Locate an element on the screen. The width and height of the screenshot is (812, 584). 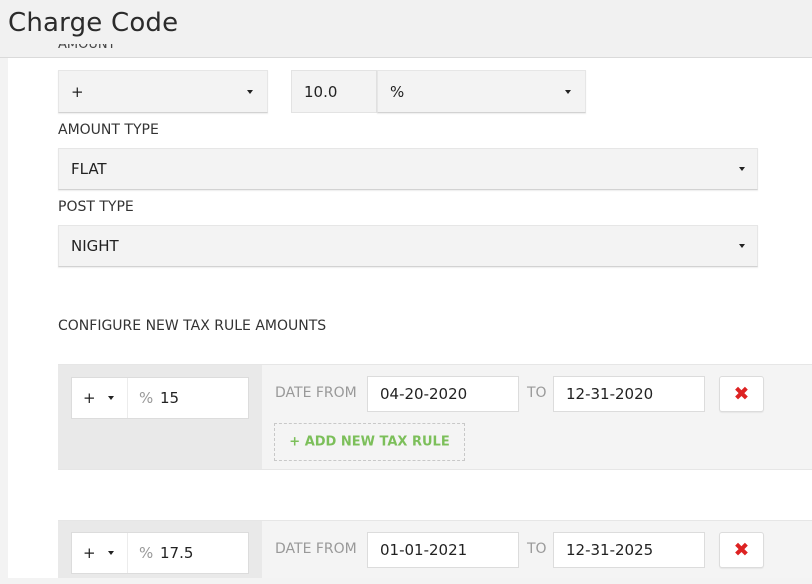
add-tax-rule-button: + ADD NEW TAX RULE is located at coordinates (369, 442).